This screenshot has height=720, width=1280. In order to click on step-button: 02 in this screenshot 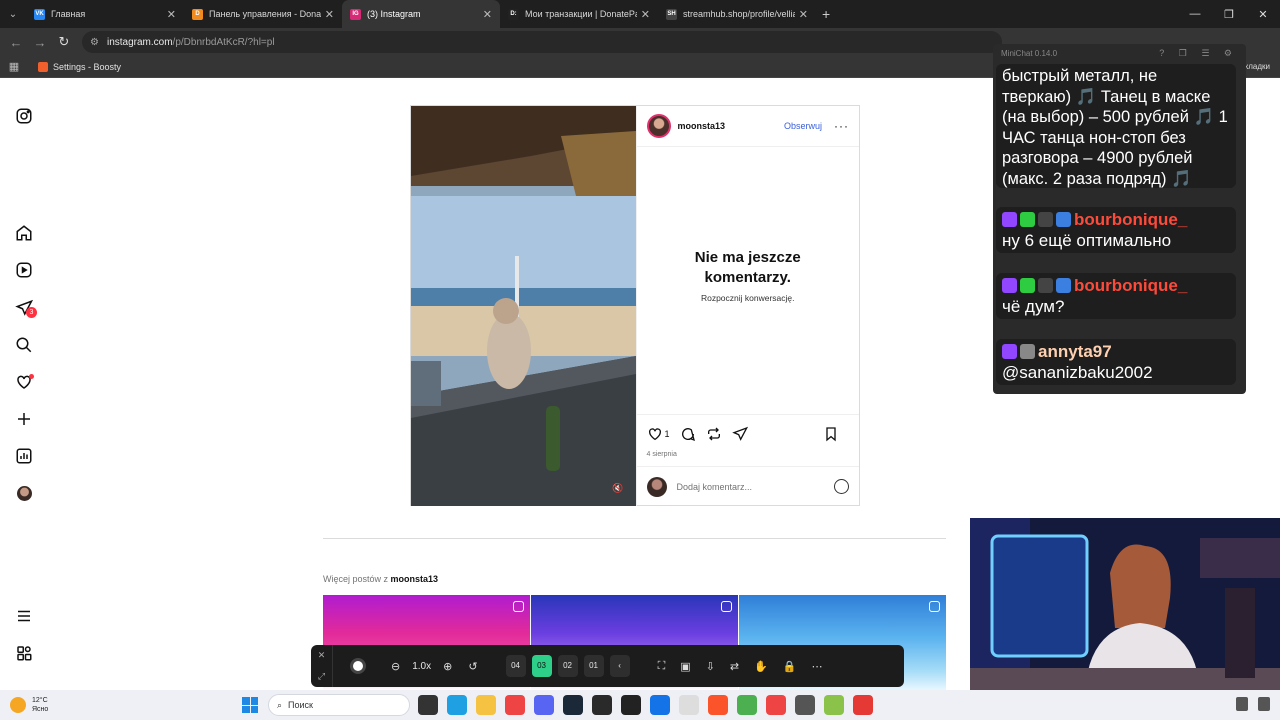, I will do `click(567, 666)`.